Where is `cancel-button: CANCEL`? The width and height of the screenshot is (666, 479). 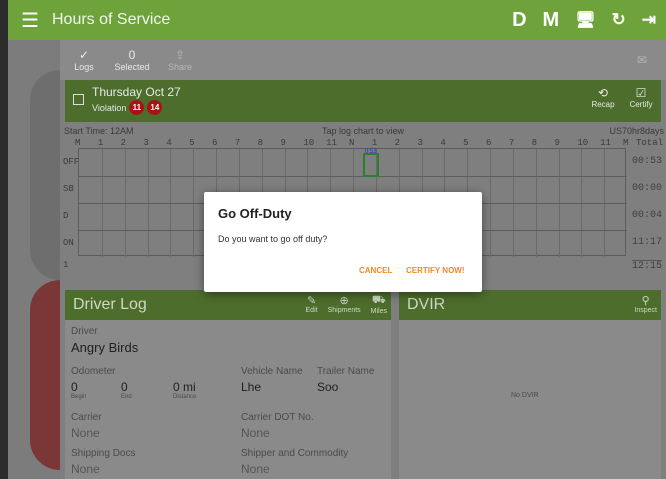
cancel-button: CANCEL is located at coordinates (375, 270).